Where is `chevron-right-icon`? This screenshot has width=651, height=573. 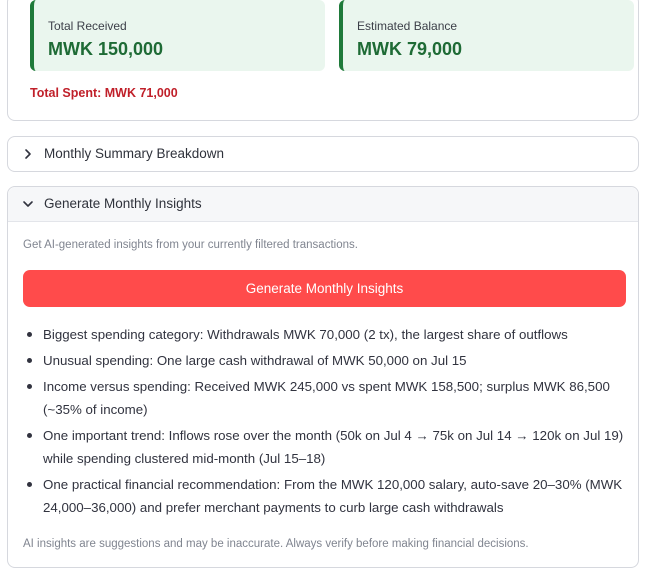 chevron-right-icon is located at coordinates (28, 154).